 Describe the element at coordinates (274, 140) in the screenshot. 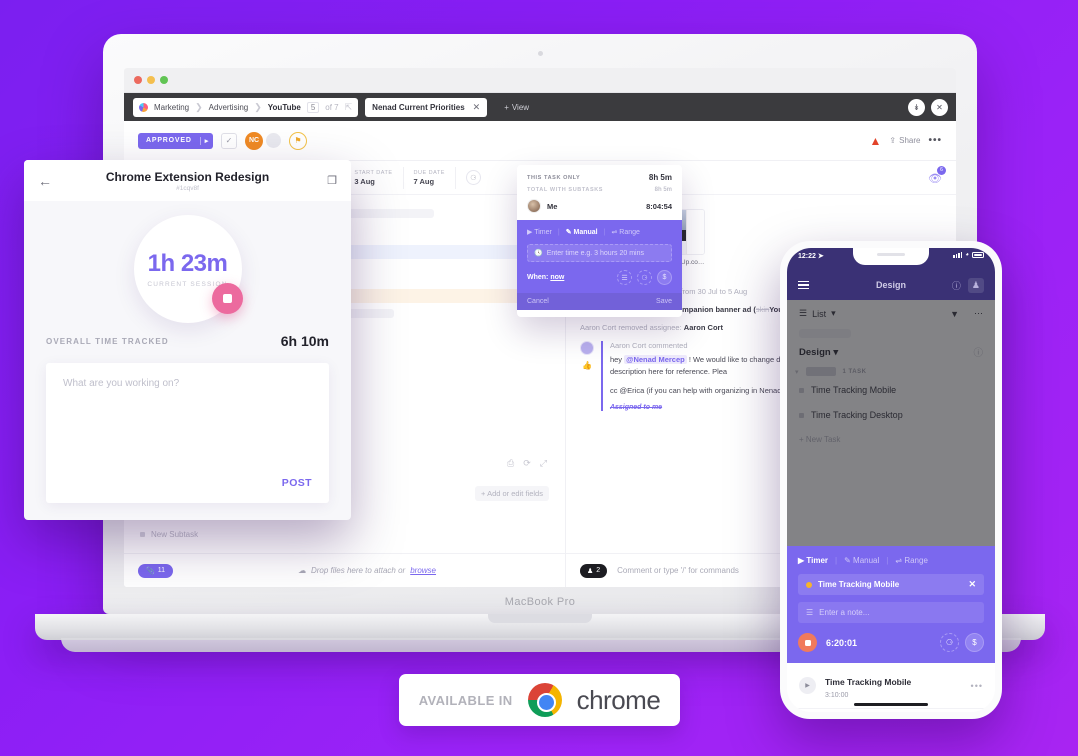

I see `add-assignee-icon` at that location.